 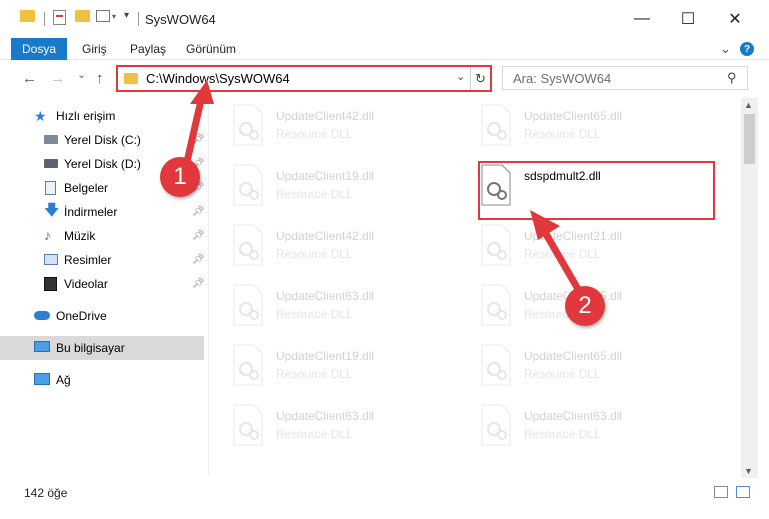 I want to click on sidebar-item-this-pc: Bu bilgisayar, so click(x=102, y=348).